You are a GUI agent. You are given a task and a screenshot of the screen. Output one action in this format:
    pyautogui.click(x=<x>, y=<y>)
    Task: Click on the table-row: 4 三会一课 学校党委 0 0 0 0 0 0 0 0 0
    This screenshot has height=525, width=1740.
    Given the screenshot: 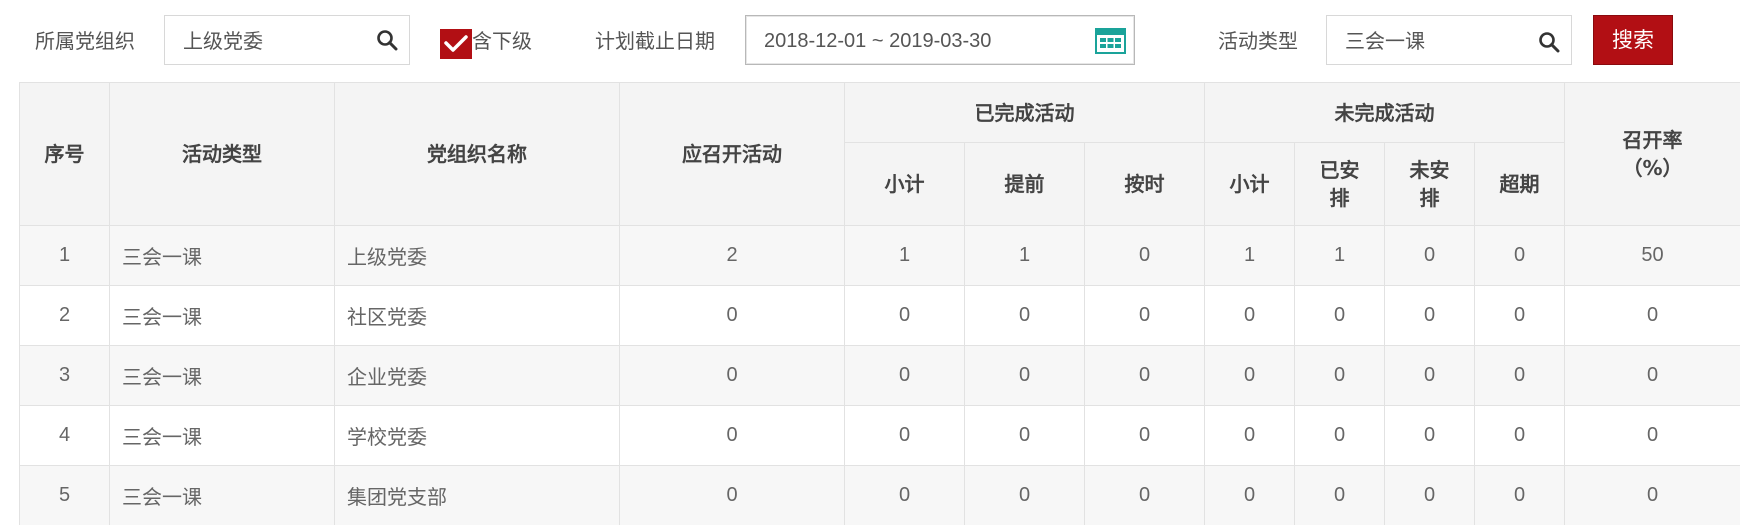 What is the action you would take?
    pyautogui.click(x=879, y=435)
    